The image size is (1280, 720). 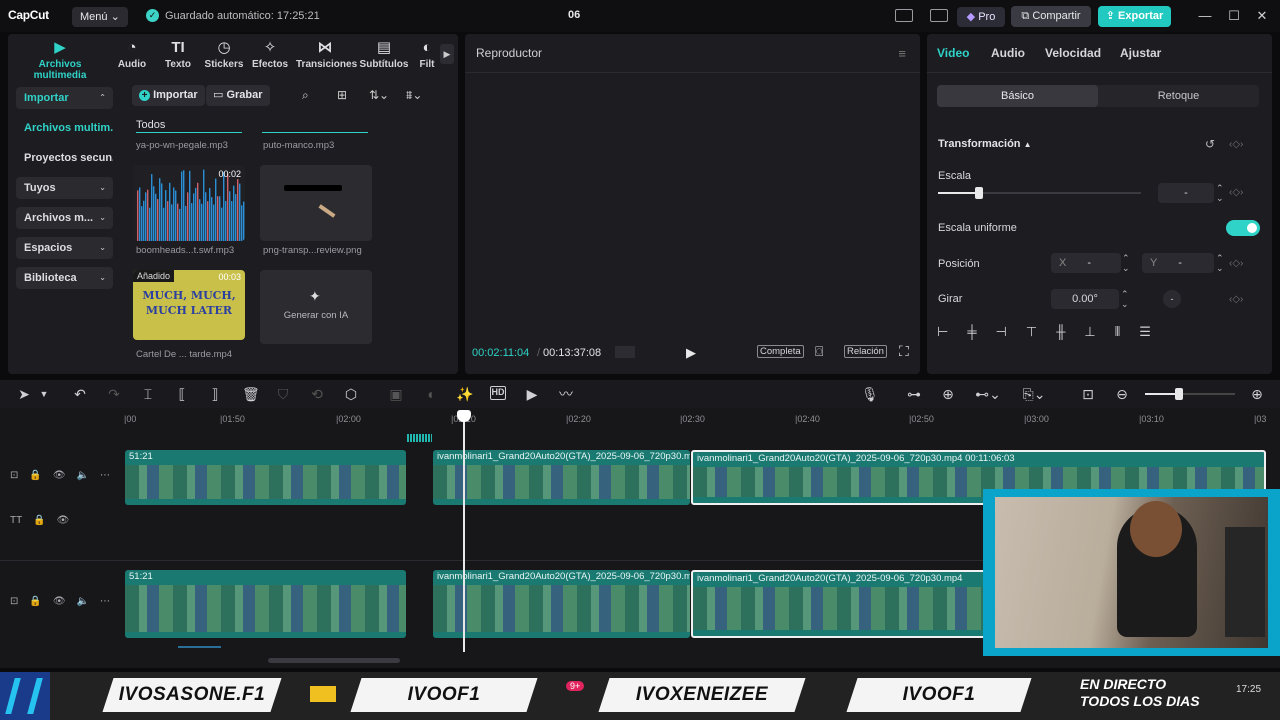 What do you see at coordinates (64, 98) in the screenshot?
I see `sidebar-item-import: Importar ⌃` at bounding box center [64, 98].